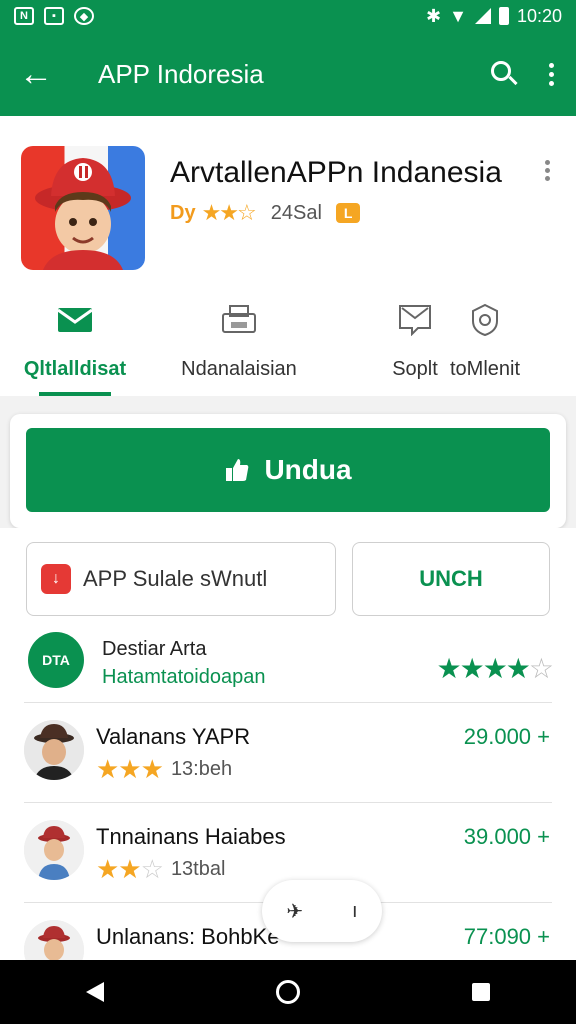  What do you see at coordinates (294, 911) in the screenshot?
I see `pin-icon: ✈` at bounding box center [294, 911].